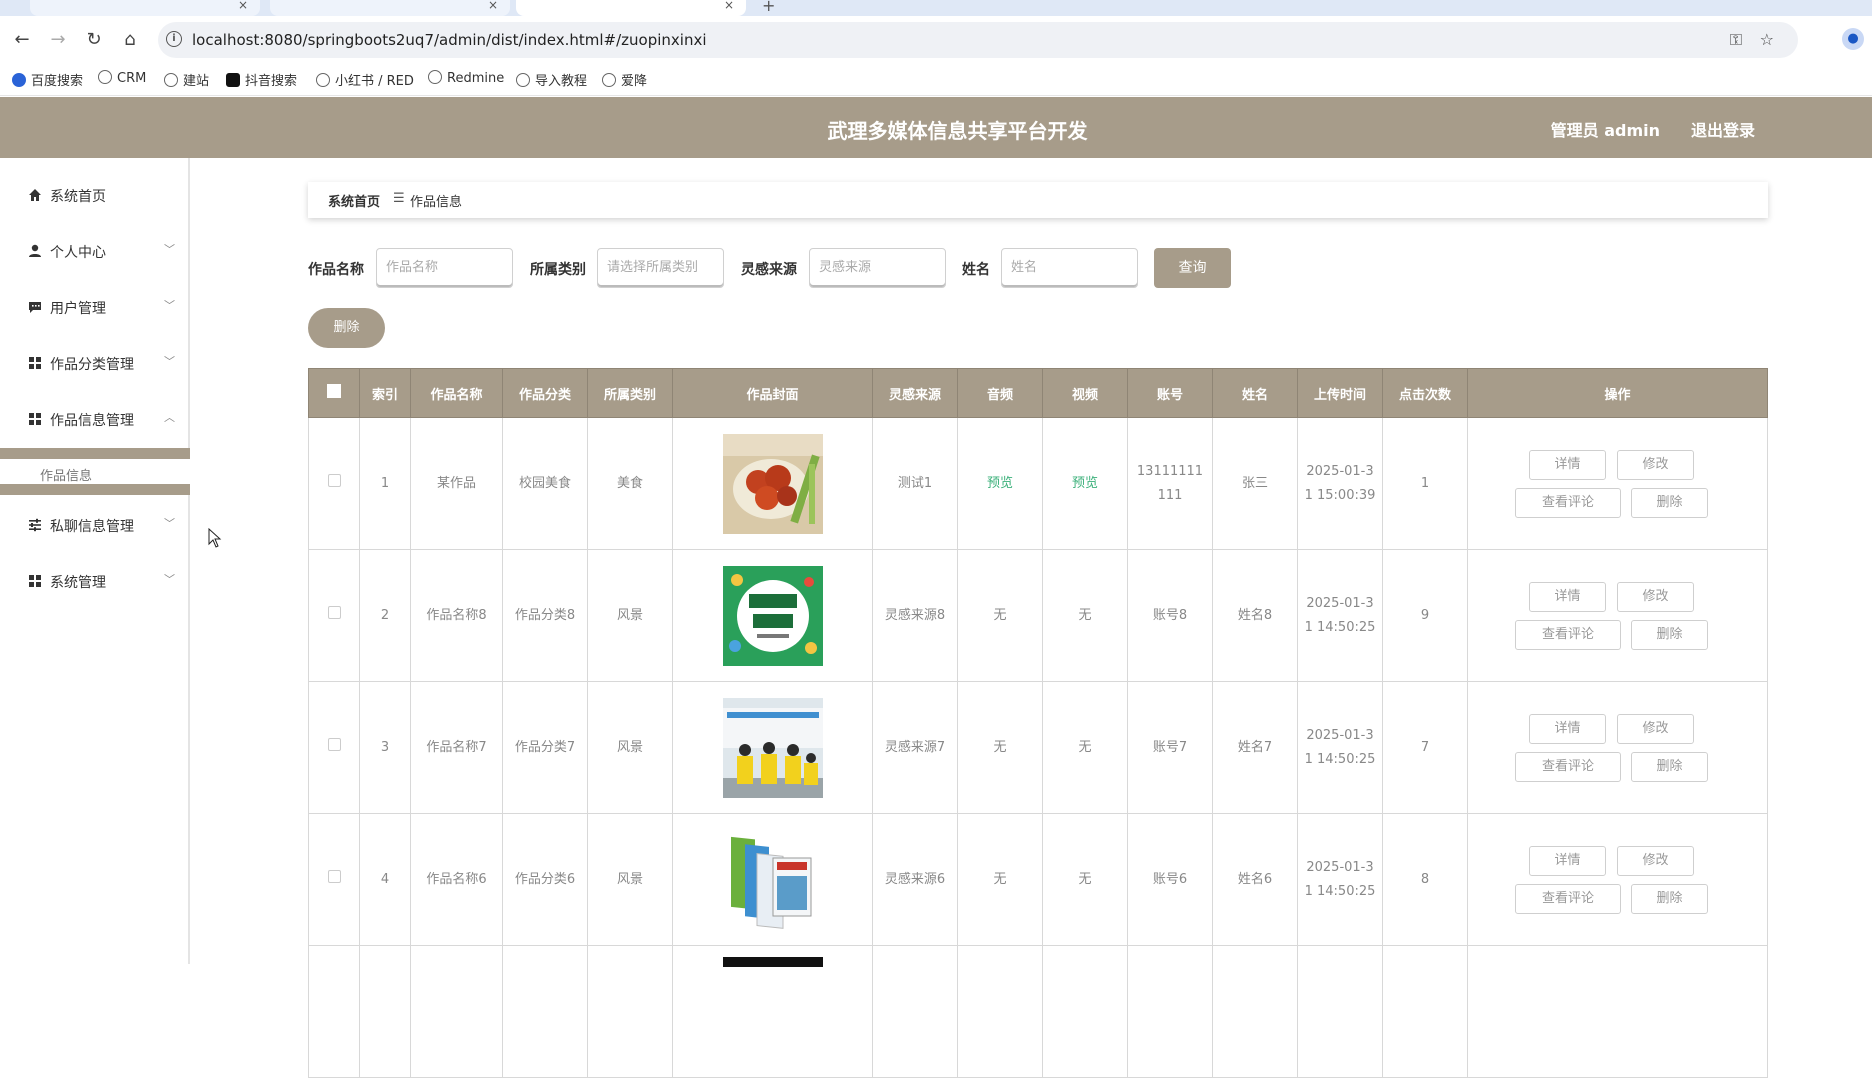  What do you see at coordinates (456, 393) in the screenshot?
I see `column-header: 作品名称` at bounding box center [456, 393].